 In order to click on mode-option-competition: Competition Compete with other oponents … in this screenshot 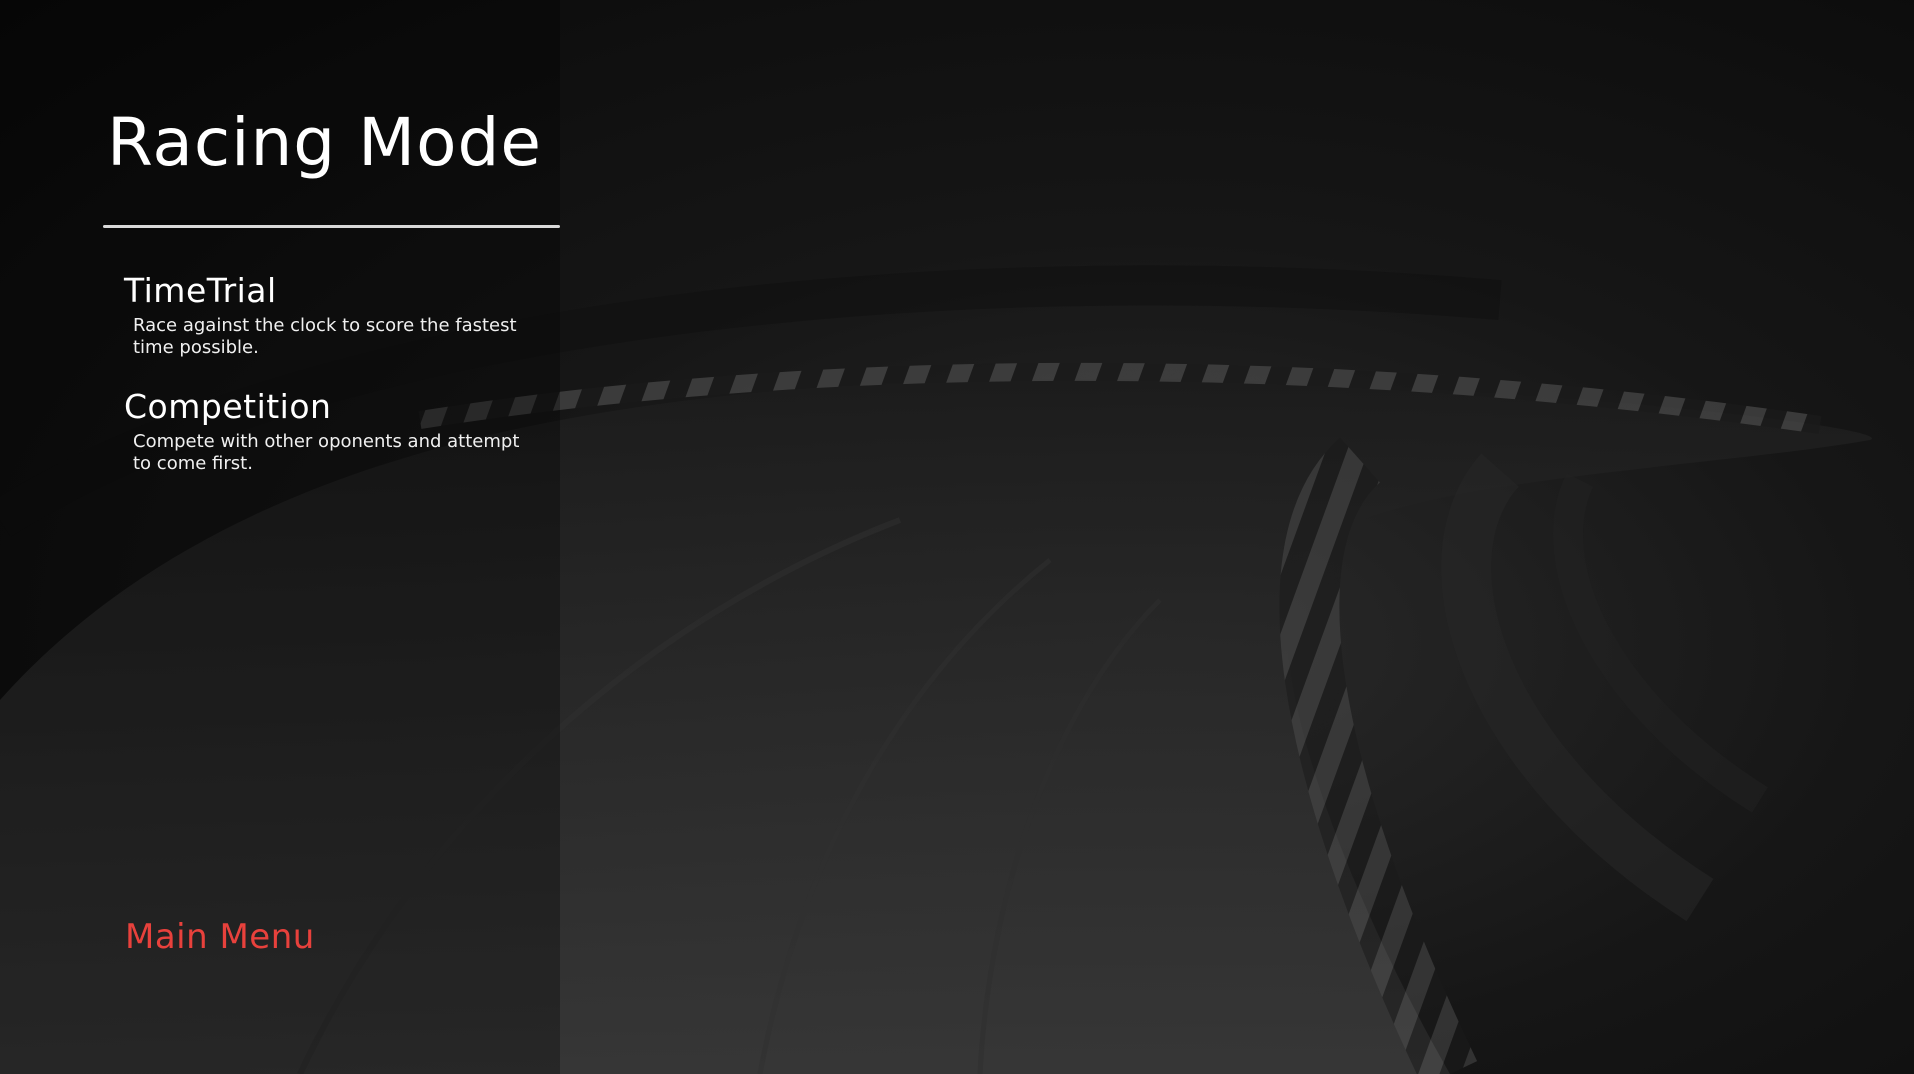, I will do `click(340, 431)`.